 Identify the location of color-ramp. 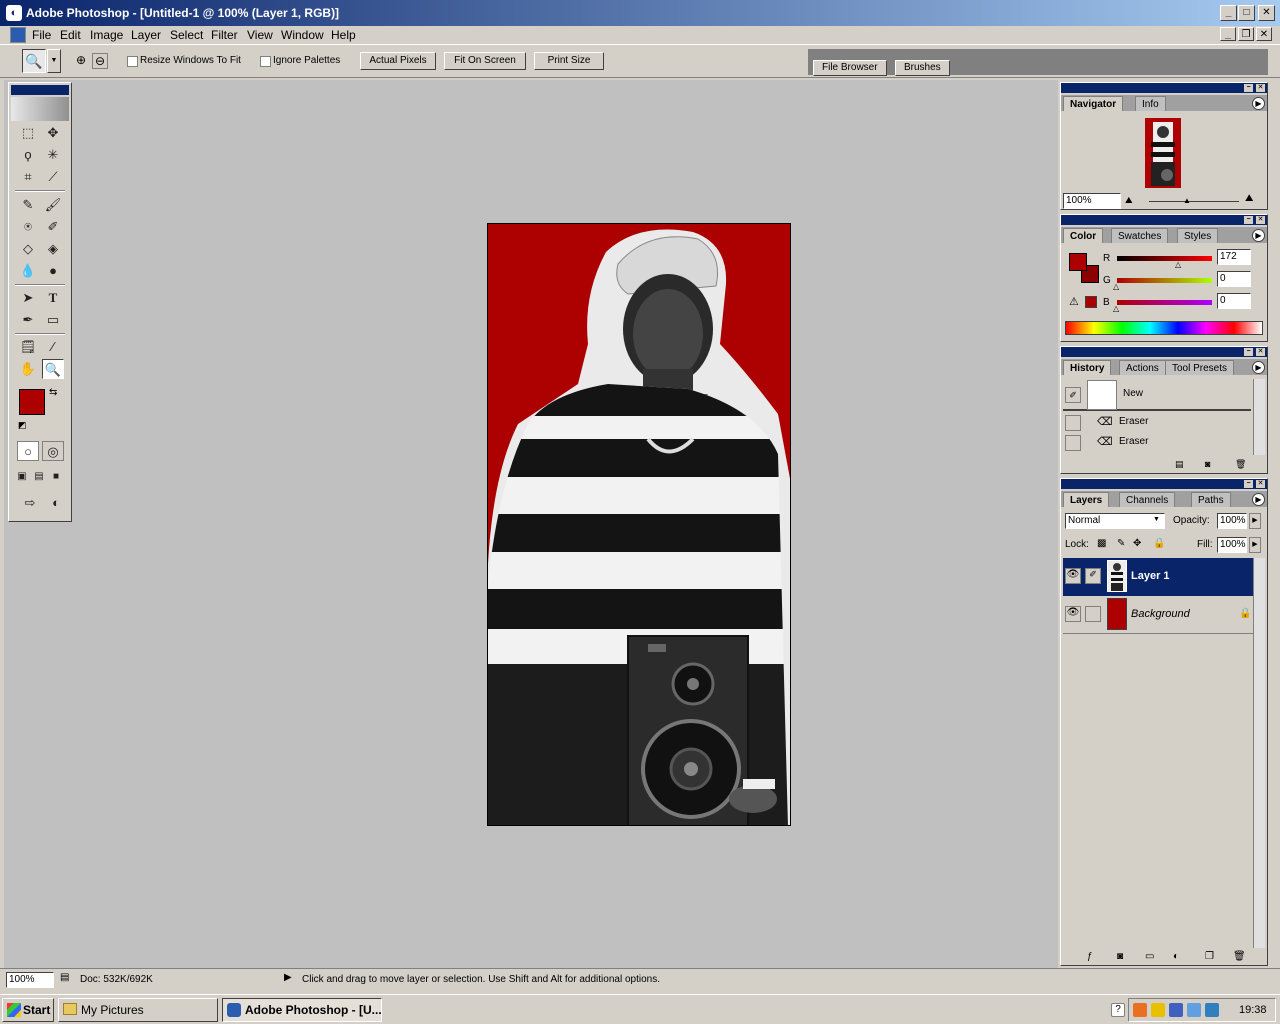
(1164, 328).